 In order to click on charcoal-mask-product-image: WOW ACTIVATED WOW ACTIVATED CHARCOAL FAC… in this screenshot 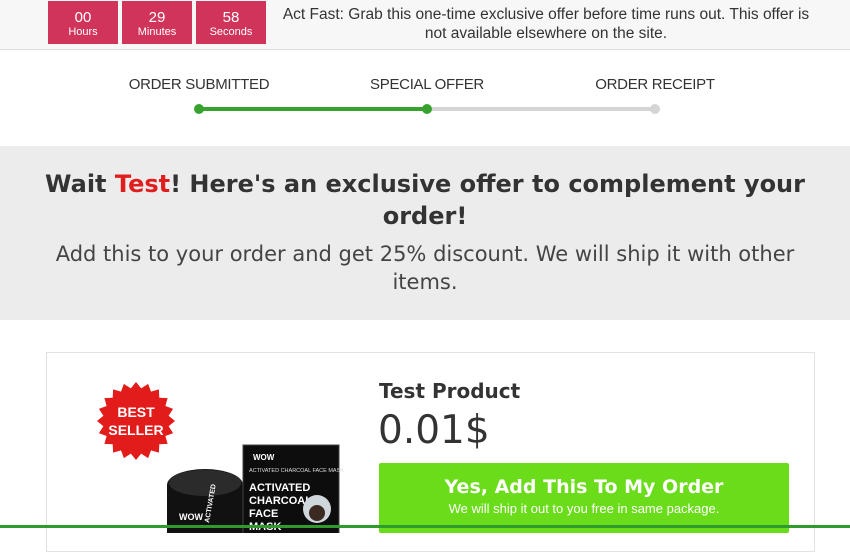, I will do `click(255, 488)`.